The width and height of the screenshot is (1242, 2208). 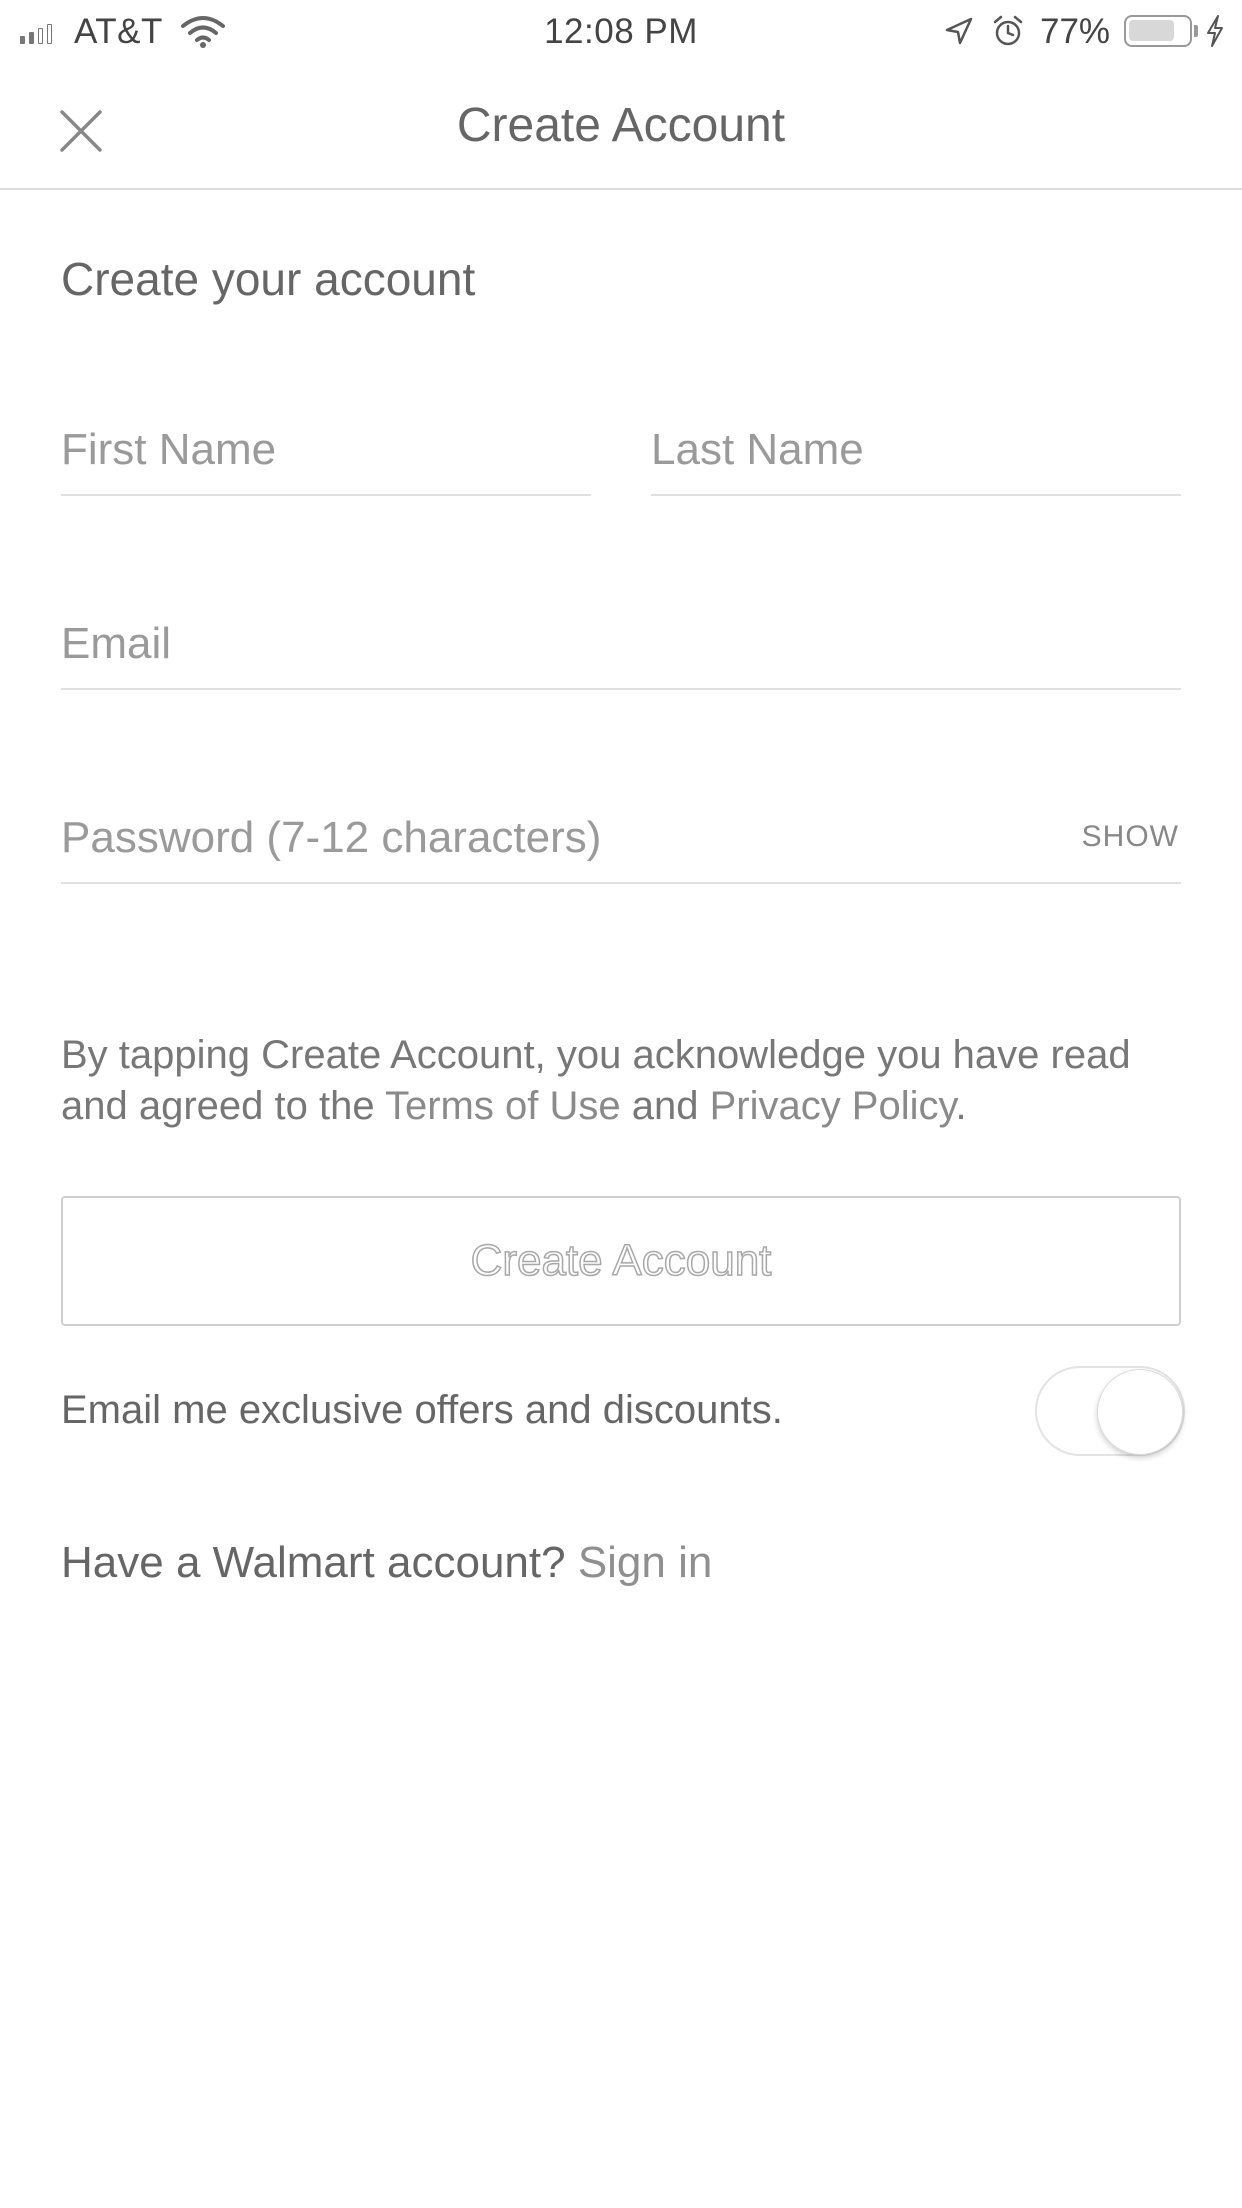 I want to click on first-name-field, so click(x=326, y=450).